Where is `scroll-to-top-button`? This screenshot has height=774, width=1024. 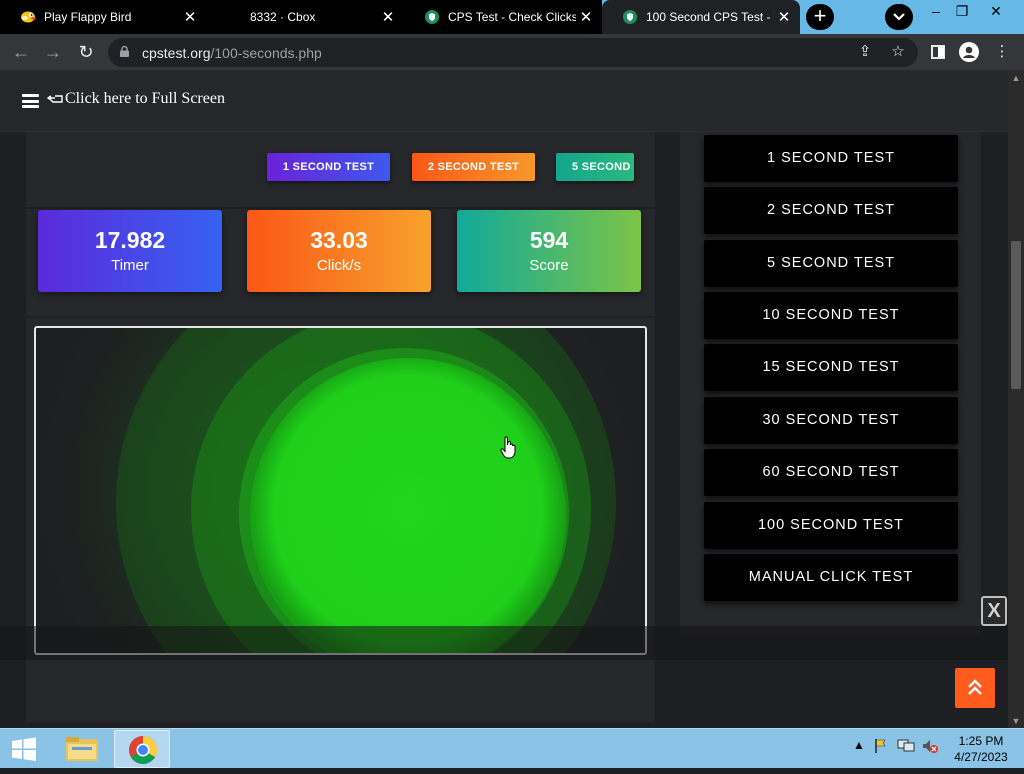
scroll-to-top-button is located at coordinates (975, 688).